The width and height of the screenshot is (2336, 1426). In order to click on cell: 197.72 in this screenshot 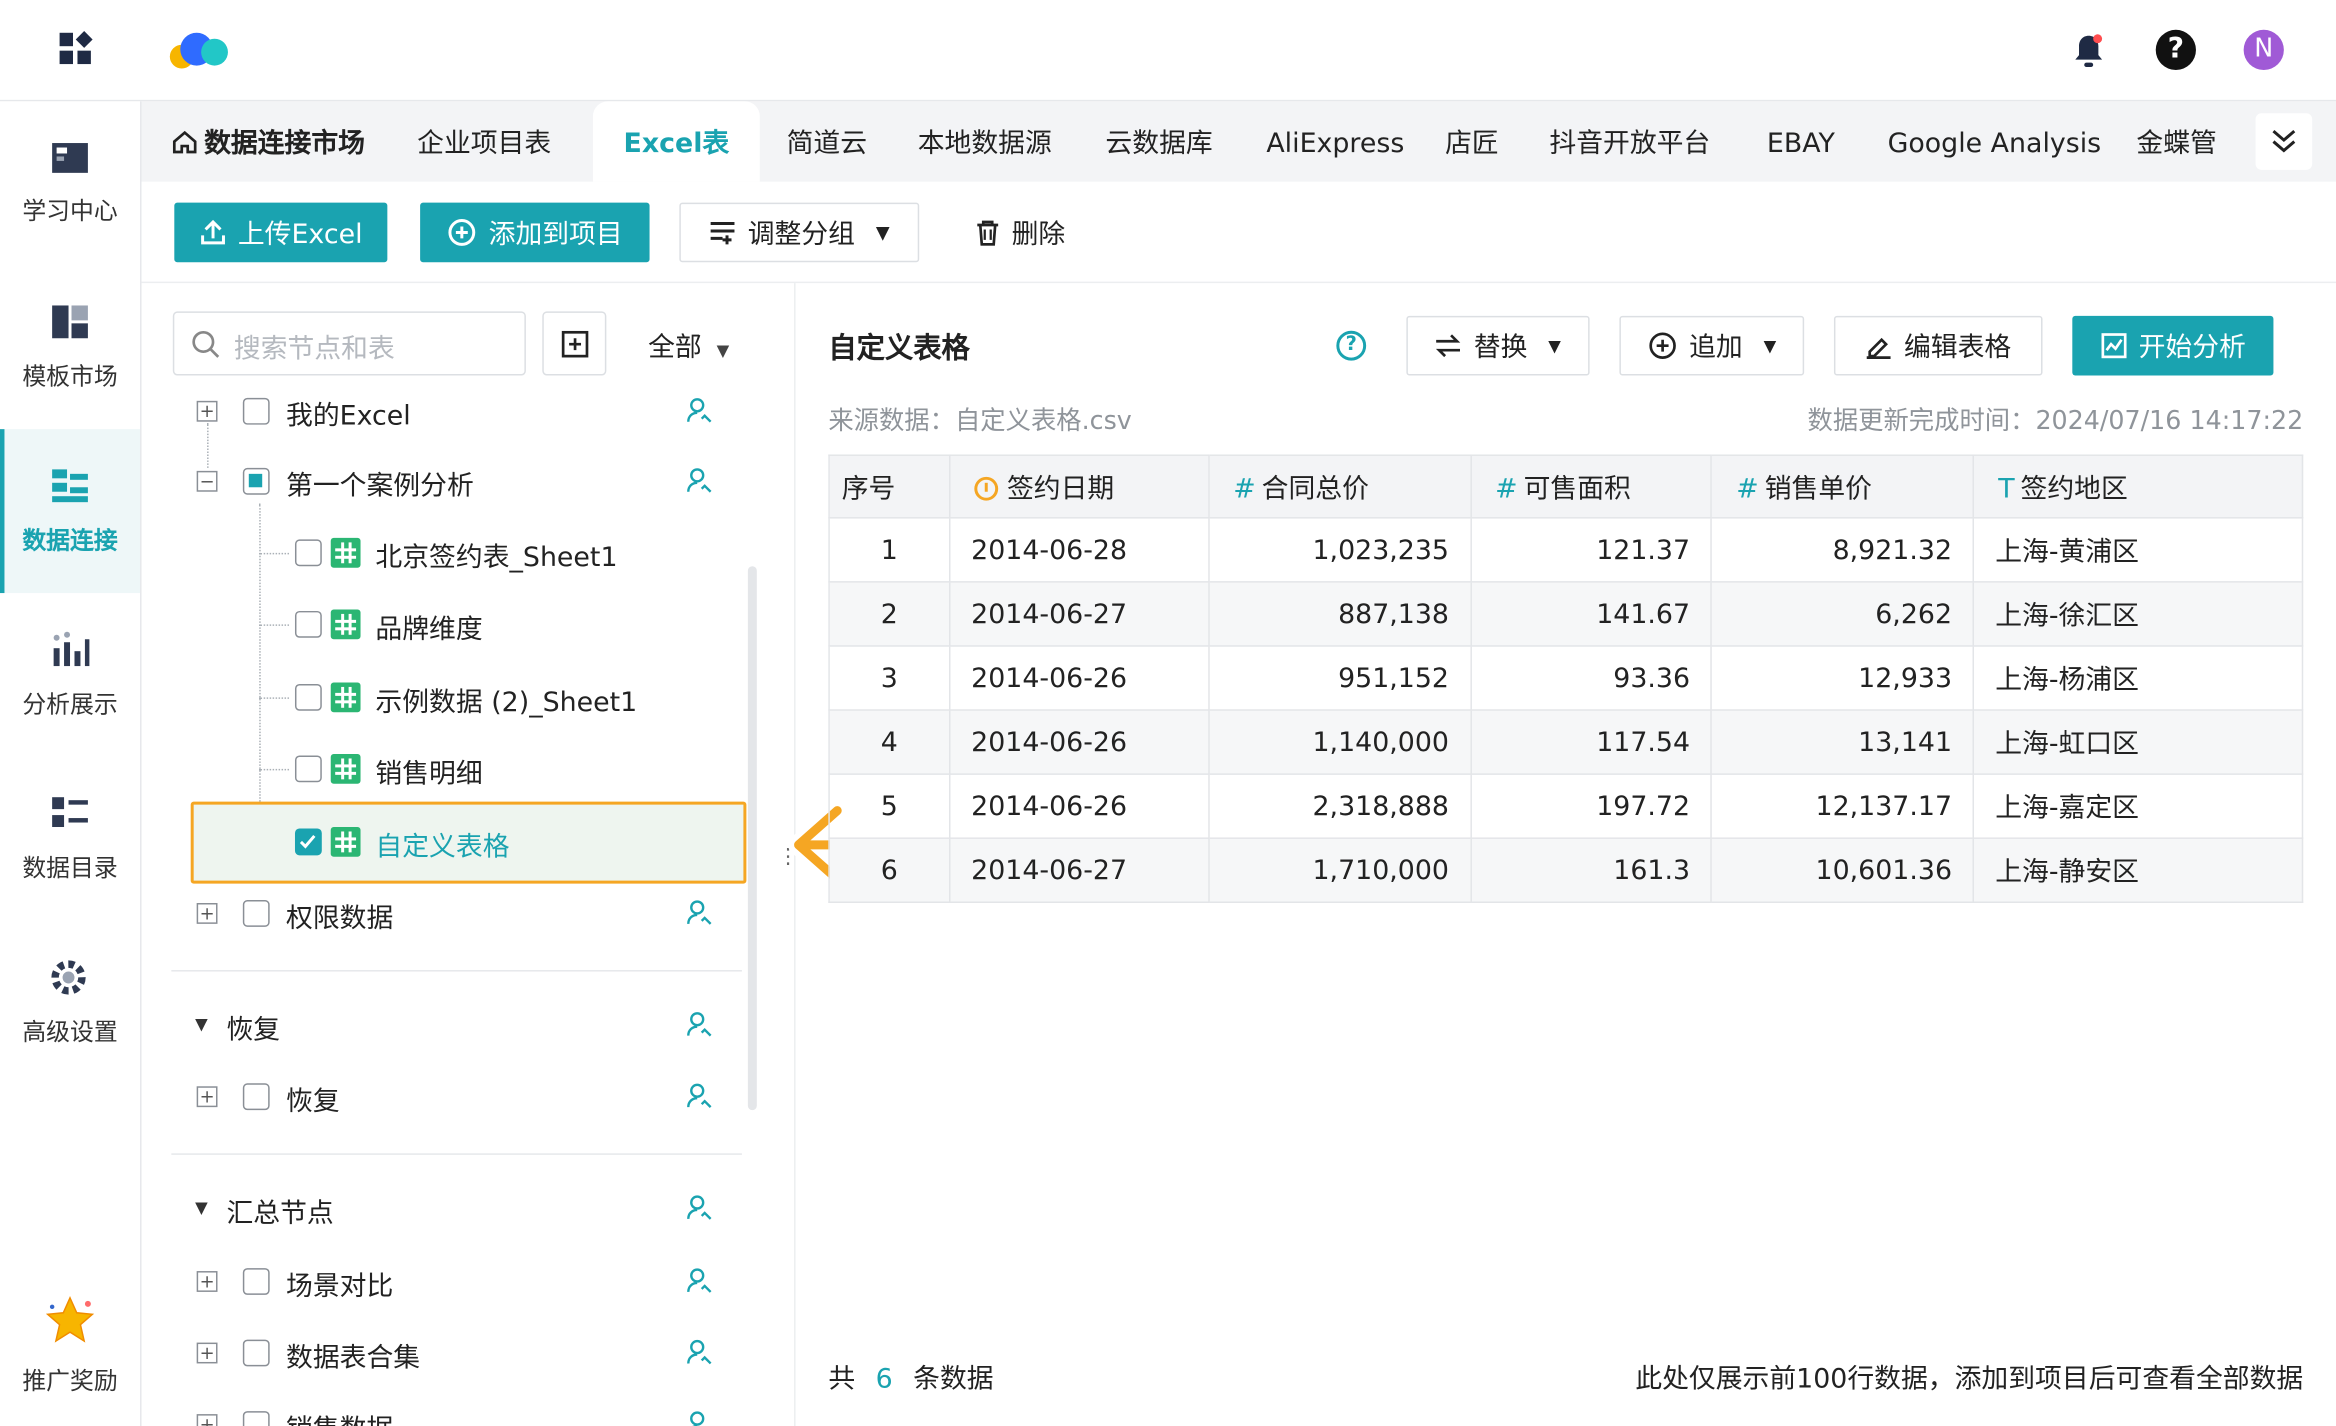, I will do `click(1591, 806)`.